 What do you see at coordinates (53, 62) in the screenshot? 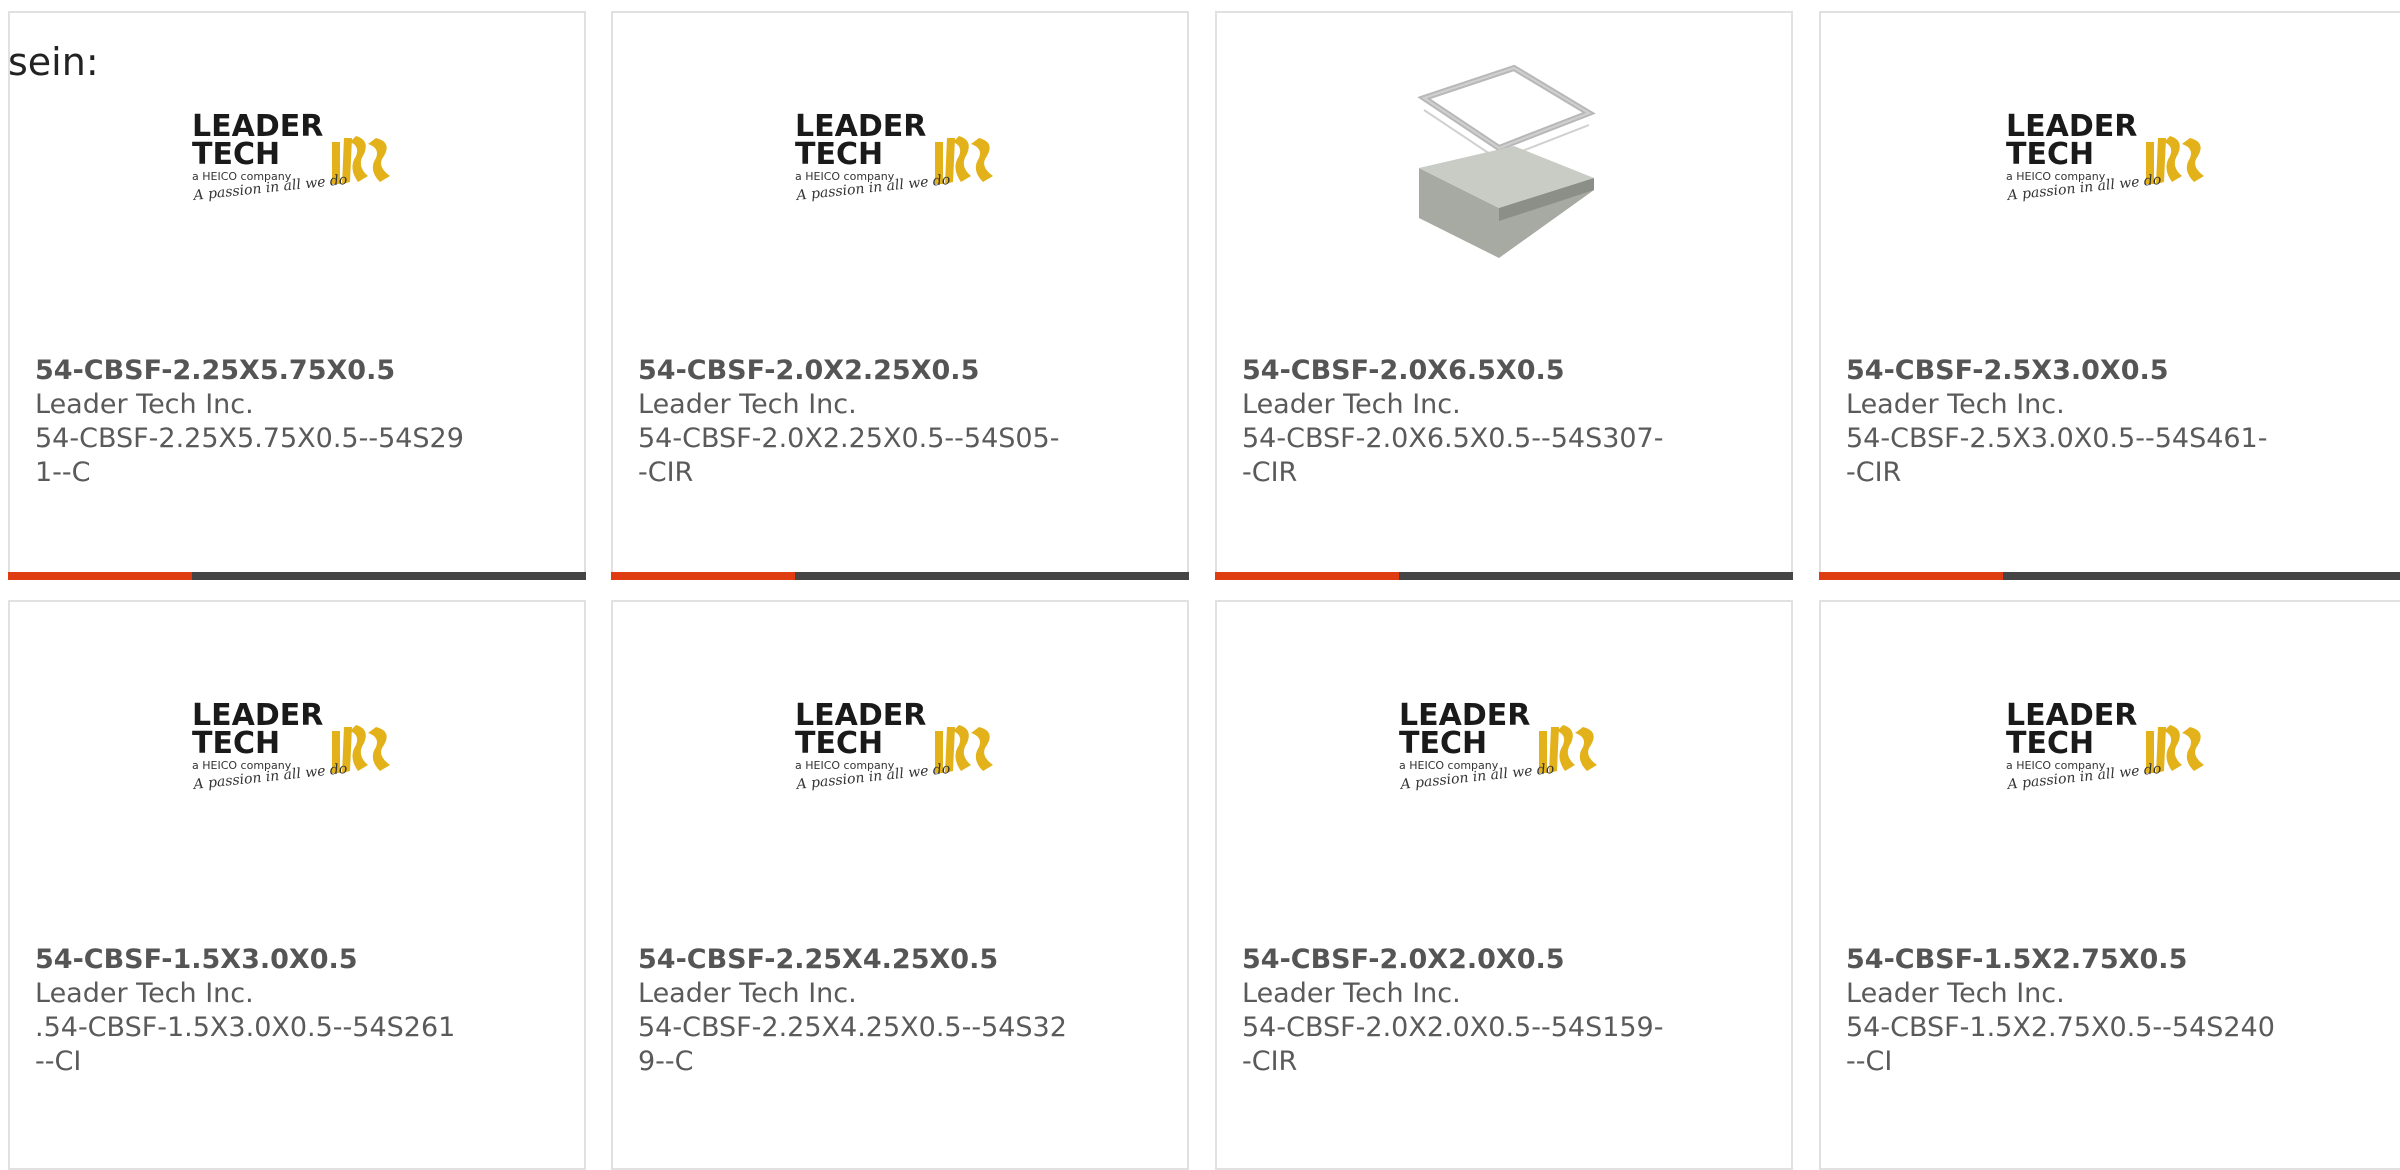
I see `section-heading: sein:` at bounding box center [53, 62].